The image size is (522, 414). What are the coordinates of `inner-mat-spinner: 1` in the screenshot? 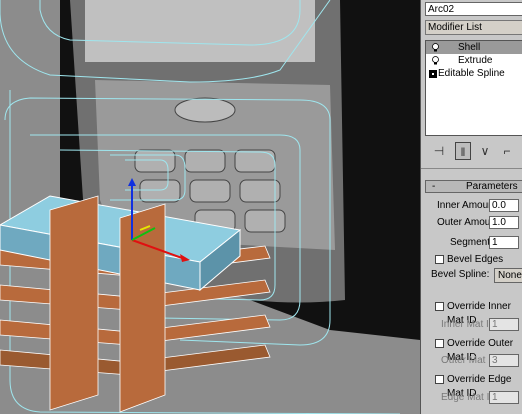 It's located at (504, 324).